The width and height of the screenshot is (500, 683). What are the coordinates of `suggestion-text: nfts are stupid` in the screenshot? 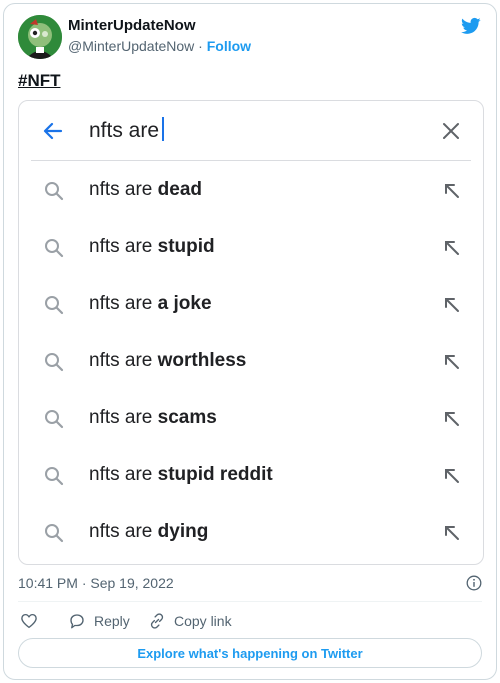 It's located at (152, 247).